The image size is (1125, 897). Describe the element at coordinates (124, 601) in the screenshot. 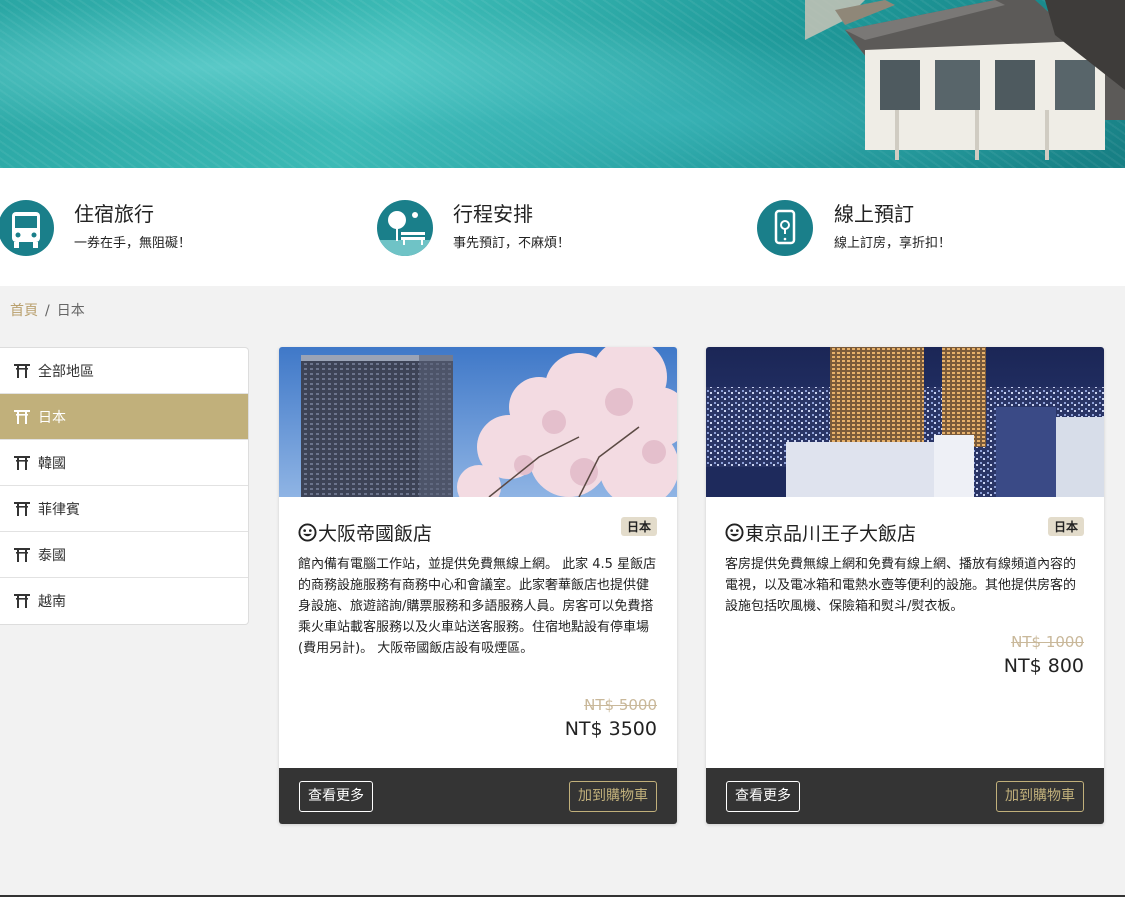

I see `sidebar-item-vietnam: 越南` at that location.